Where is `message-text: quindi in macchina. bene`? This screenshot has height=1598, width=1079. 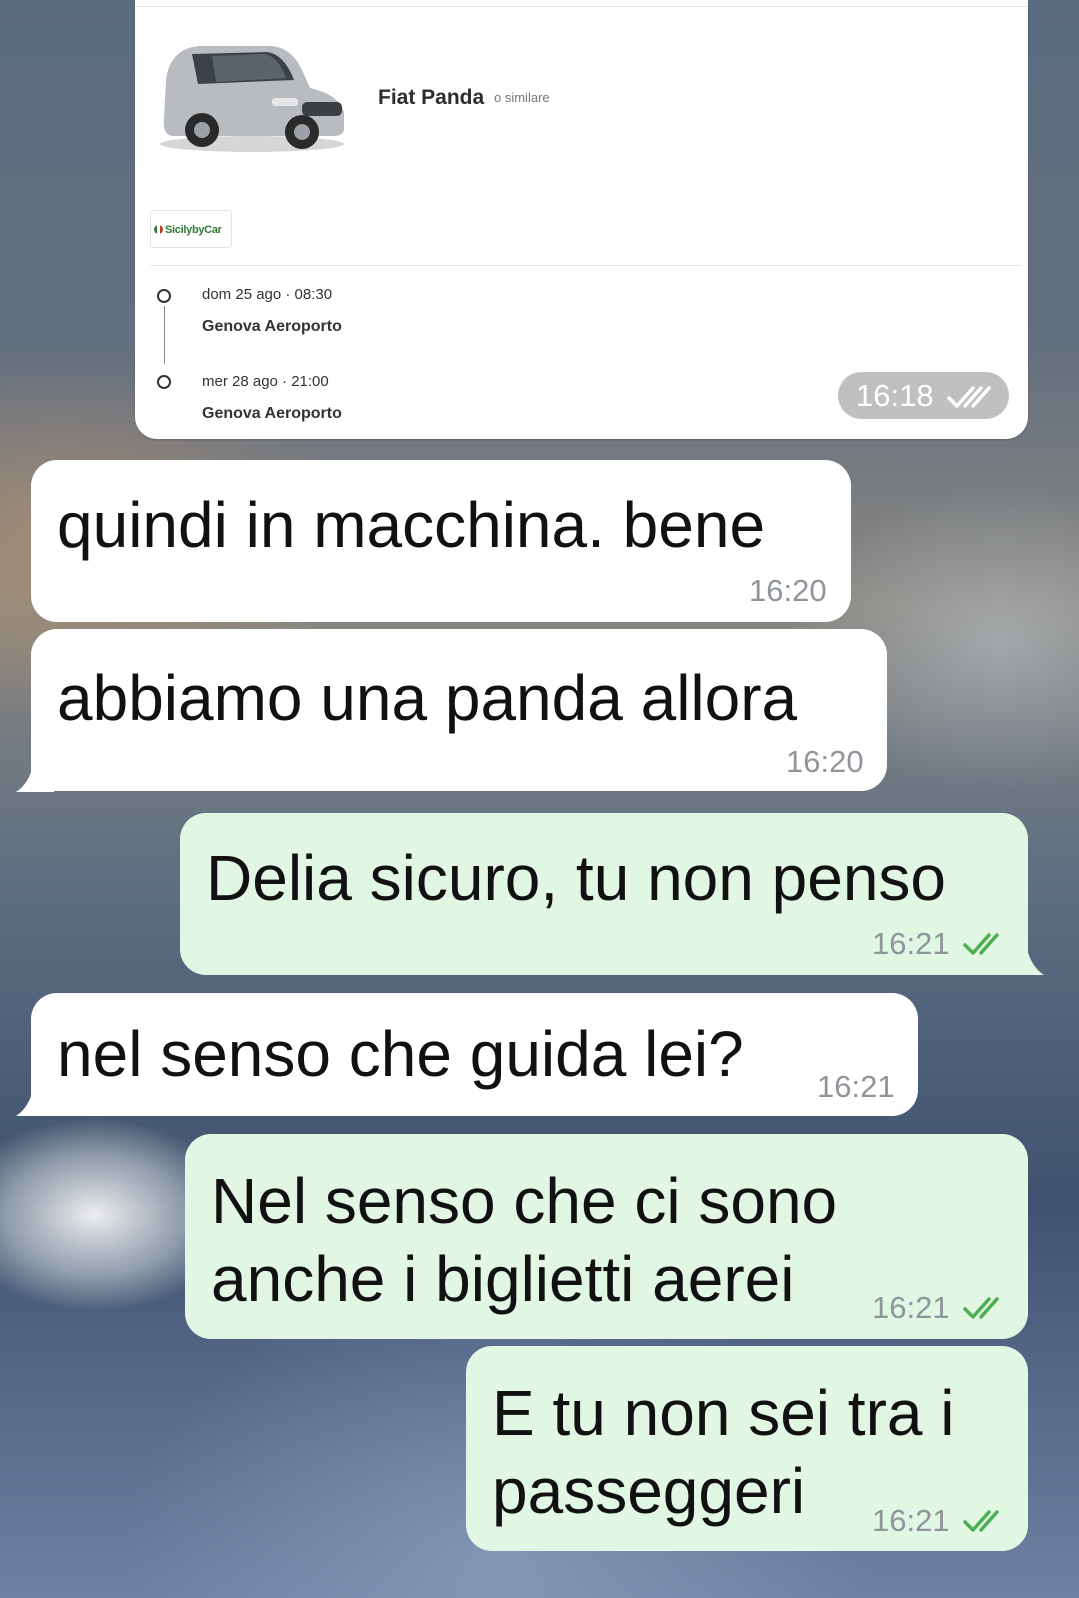 message-text: quindi in macchina. bene is located at coordinates (411, 525).